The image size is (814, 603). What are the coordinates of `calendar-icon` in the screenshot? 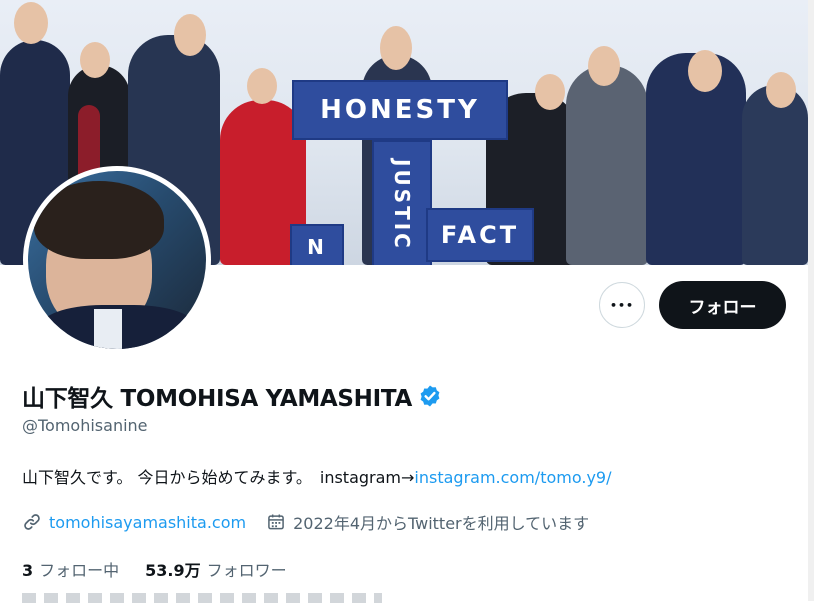 It's located at (276, 522).